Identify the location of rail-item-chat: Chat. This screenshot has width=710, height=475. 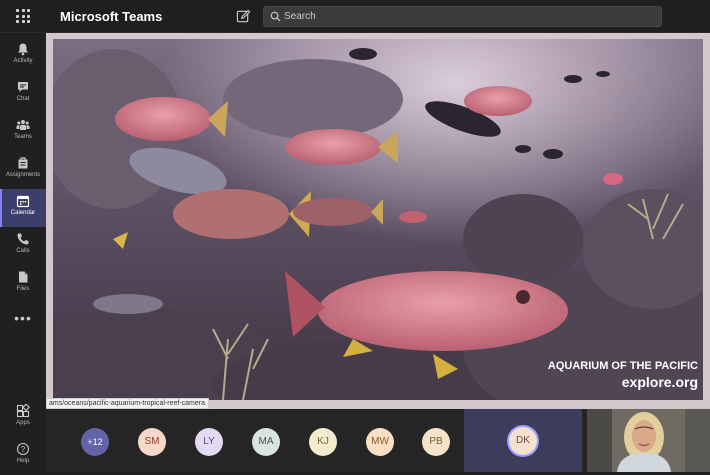
(23, 94).